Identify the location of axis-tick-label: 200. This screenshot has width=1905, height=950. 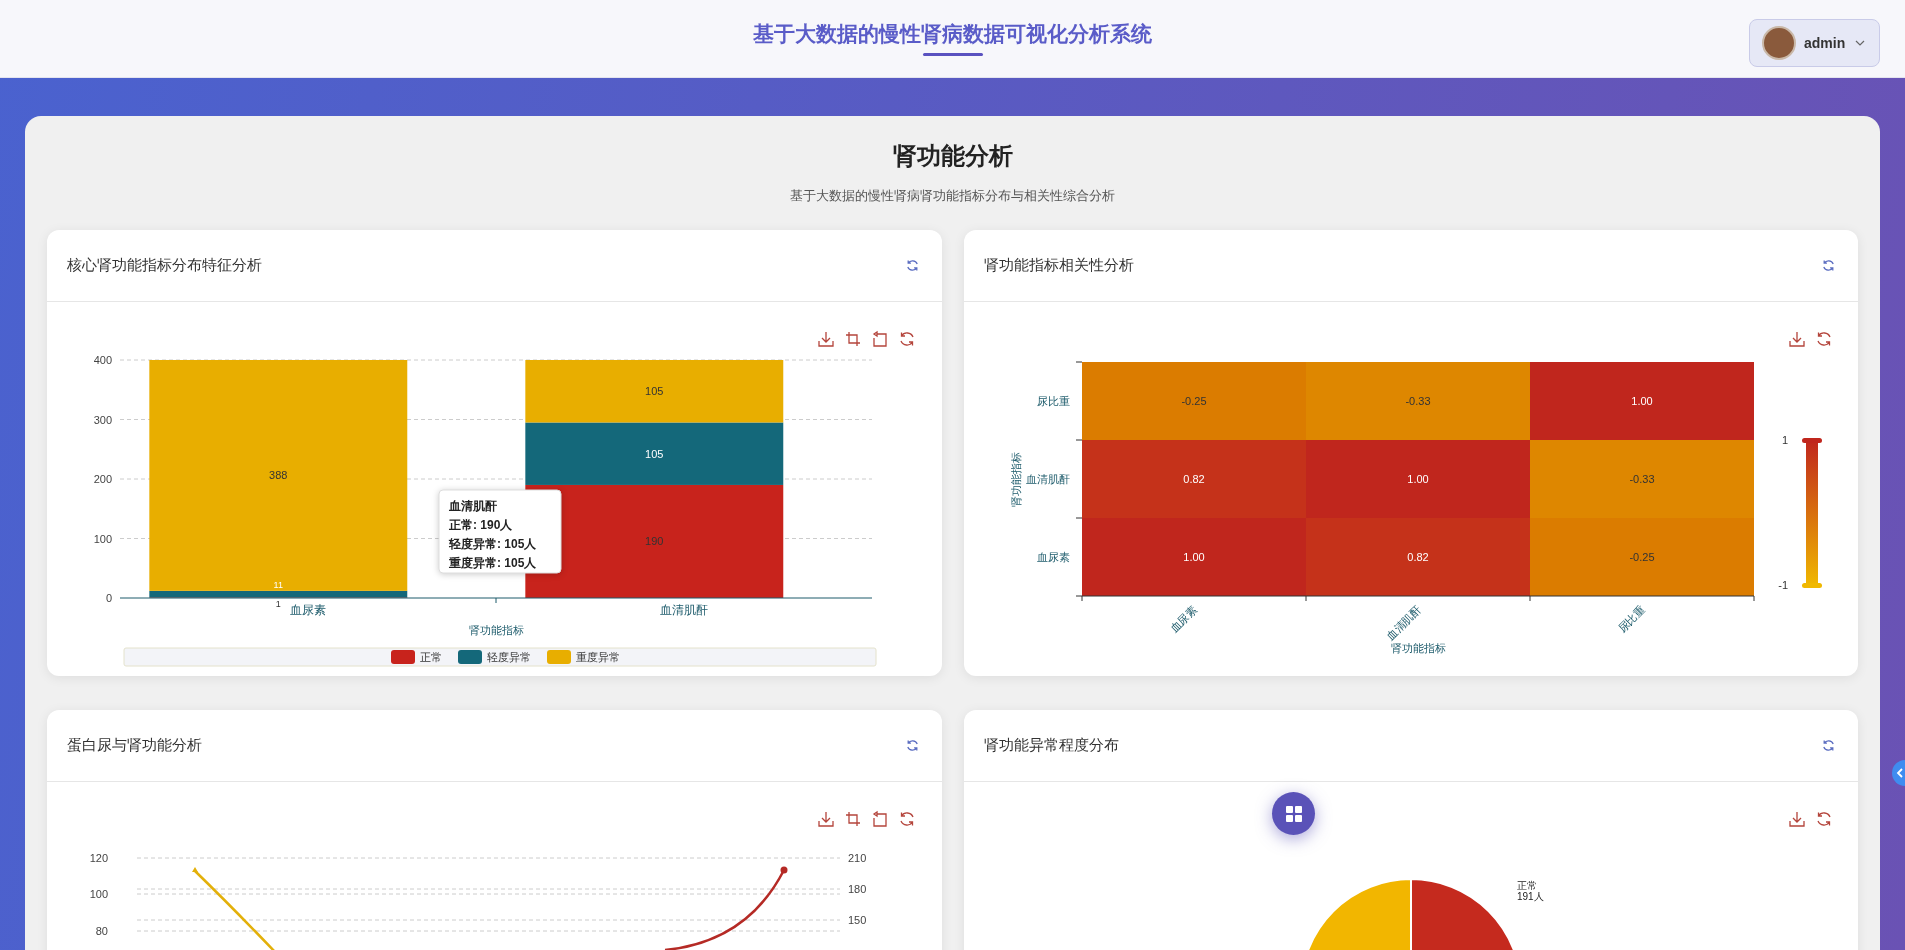
(102, 479).